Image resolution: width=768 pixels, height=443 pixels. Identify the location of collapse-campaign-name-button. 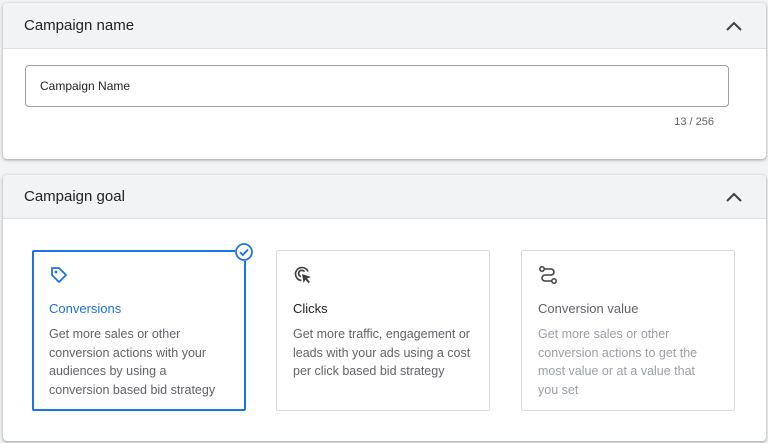
(734, 26).